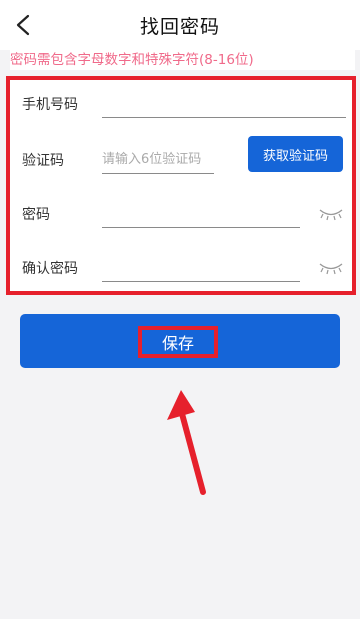  Describe the element at coordinates (36, 215) in the screenshot. I see `password-label: 密码` at that location.